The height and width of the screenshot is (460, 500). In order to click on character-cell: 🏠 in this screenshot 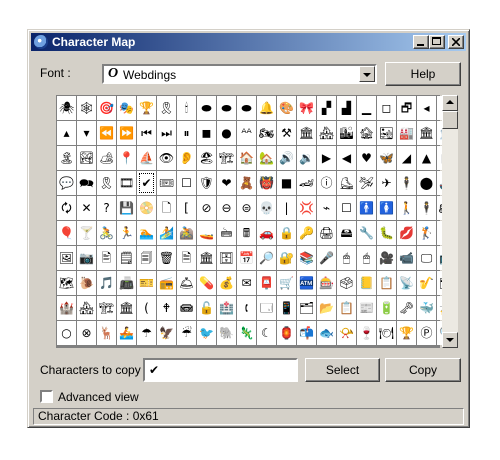, I will do `click(246, 158)`.